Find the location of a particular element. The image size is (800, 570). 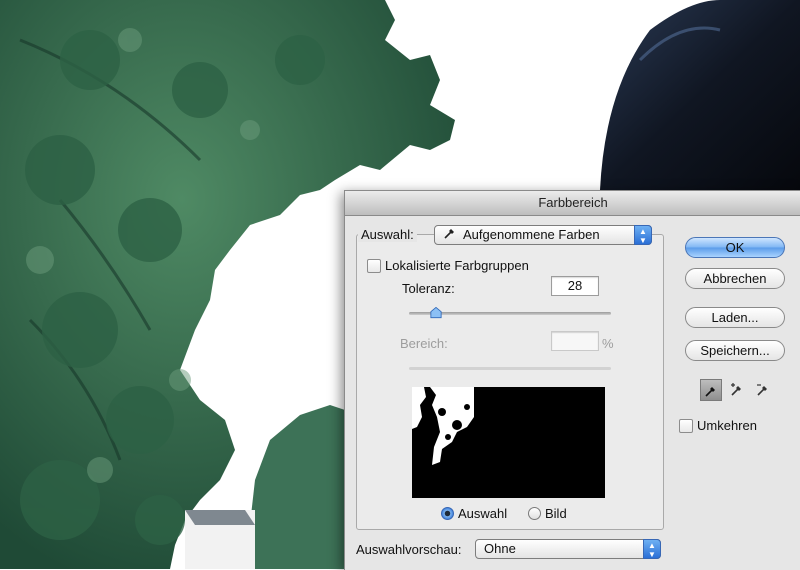

selection-preview-label: Auswahlvorschau: is located at coordinates (409, 549).